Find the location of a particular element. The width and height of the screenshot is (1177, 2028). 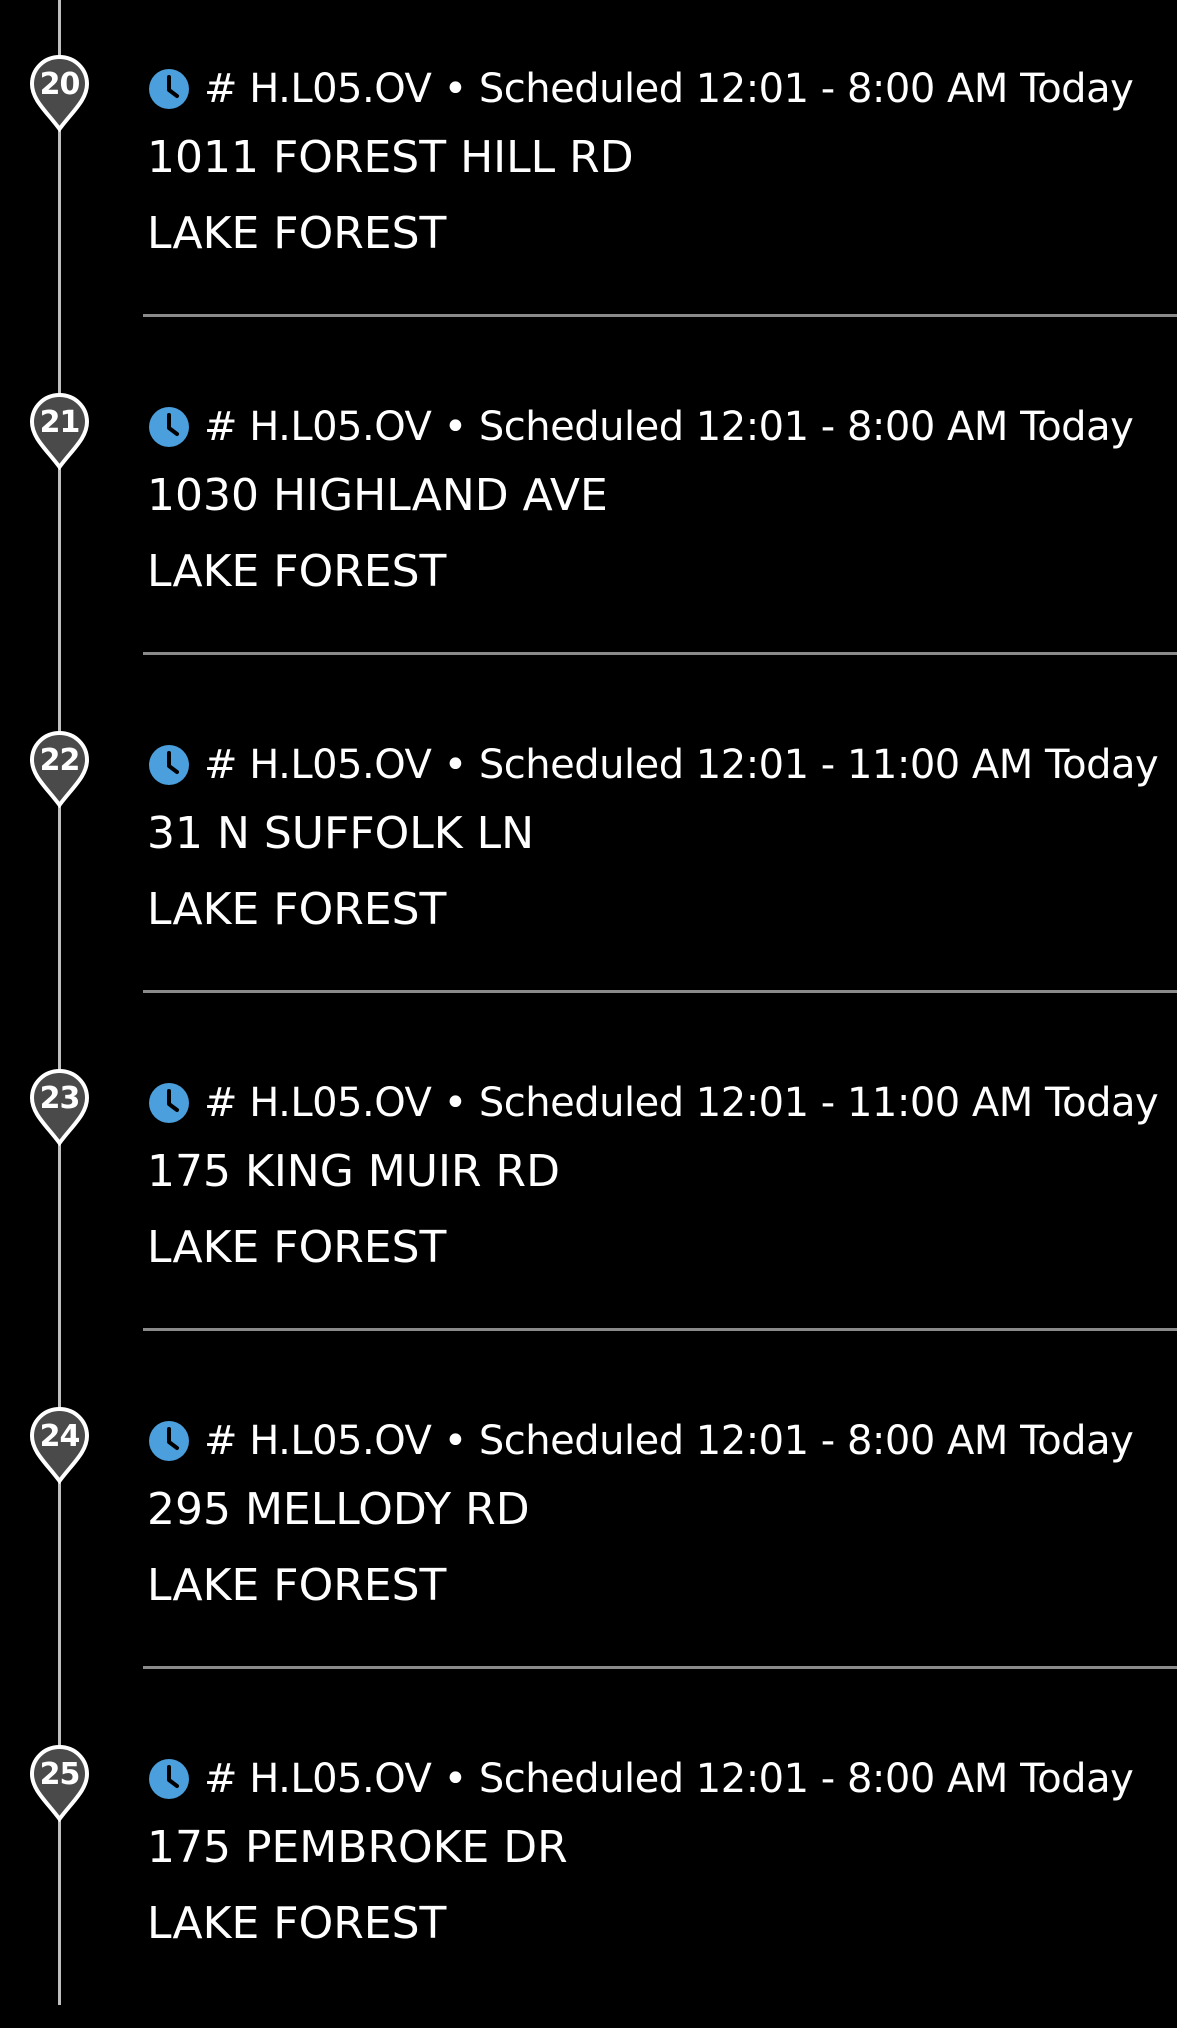

address: 31 N SUFFOLK LN is located at coordinates (341, 833).